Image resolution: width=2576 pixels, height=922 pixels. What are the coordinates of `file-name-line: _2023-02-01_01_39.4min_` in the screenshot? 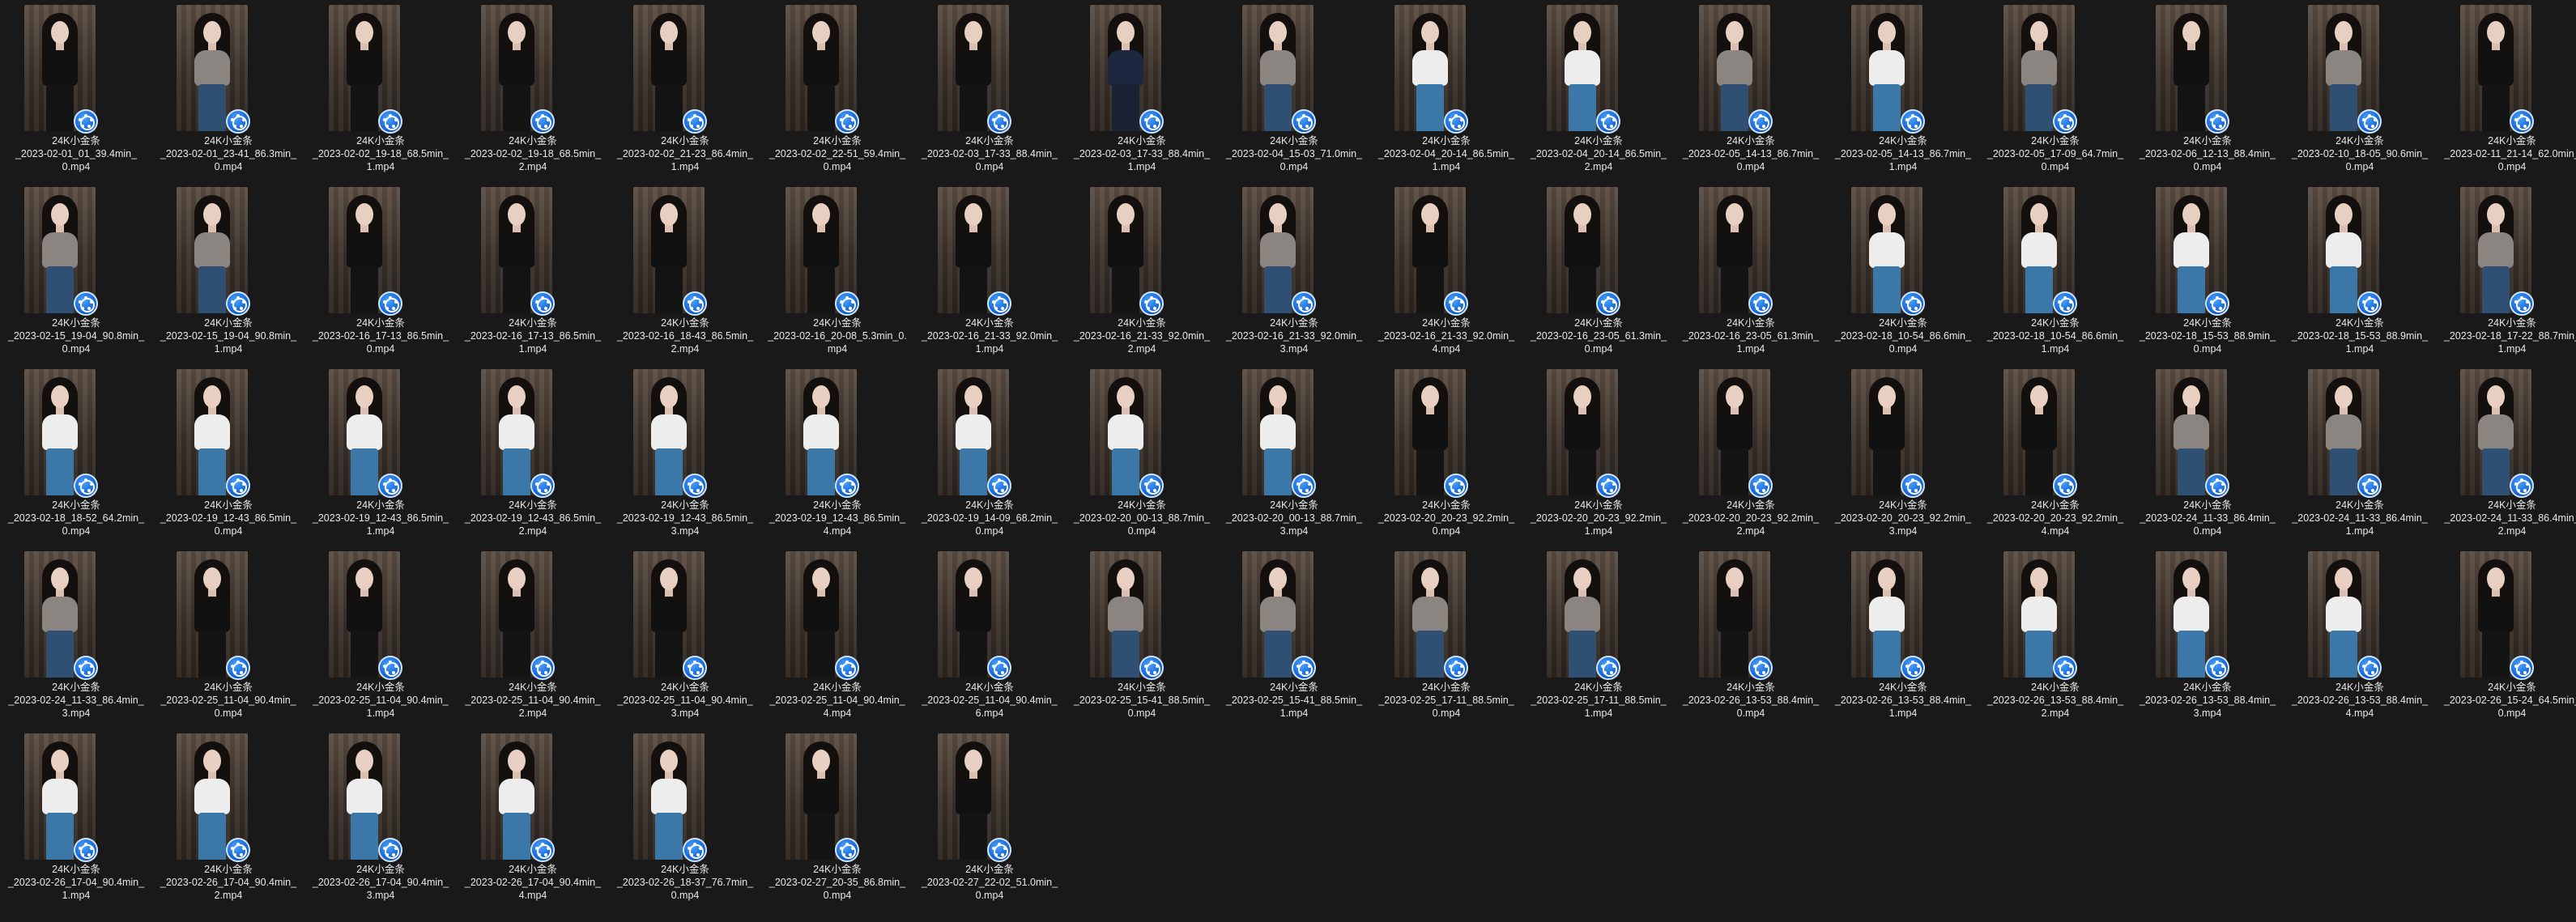 It's located at (76, 153).